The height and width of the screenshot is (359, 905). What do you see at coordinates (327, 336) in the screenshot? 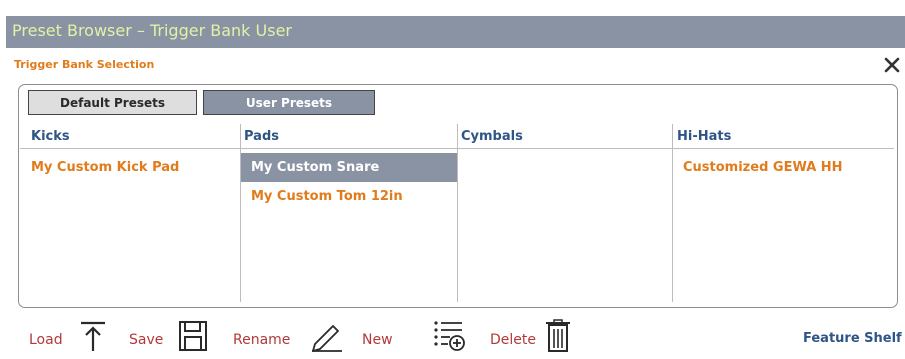
I see `pencil-icon` at bounding box center [327, 336].